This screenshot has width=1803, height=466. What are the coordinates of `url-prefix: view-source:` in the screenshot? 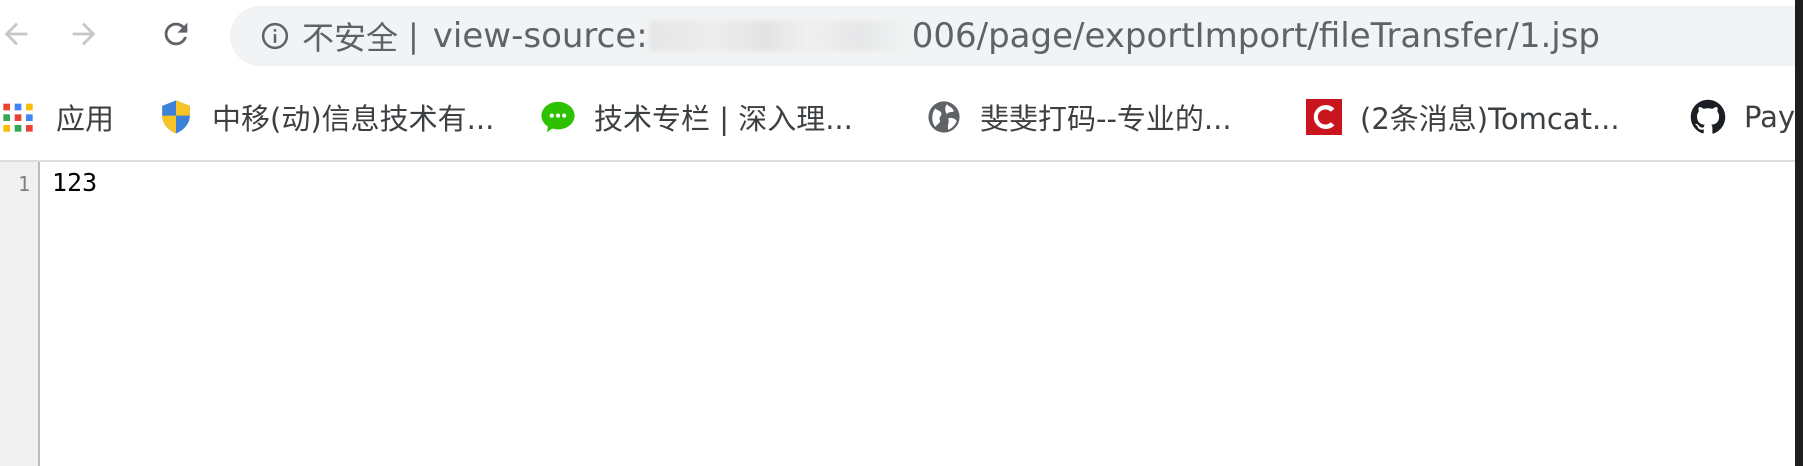 It's located at (540, 36).